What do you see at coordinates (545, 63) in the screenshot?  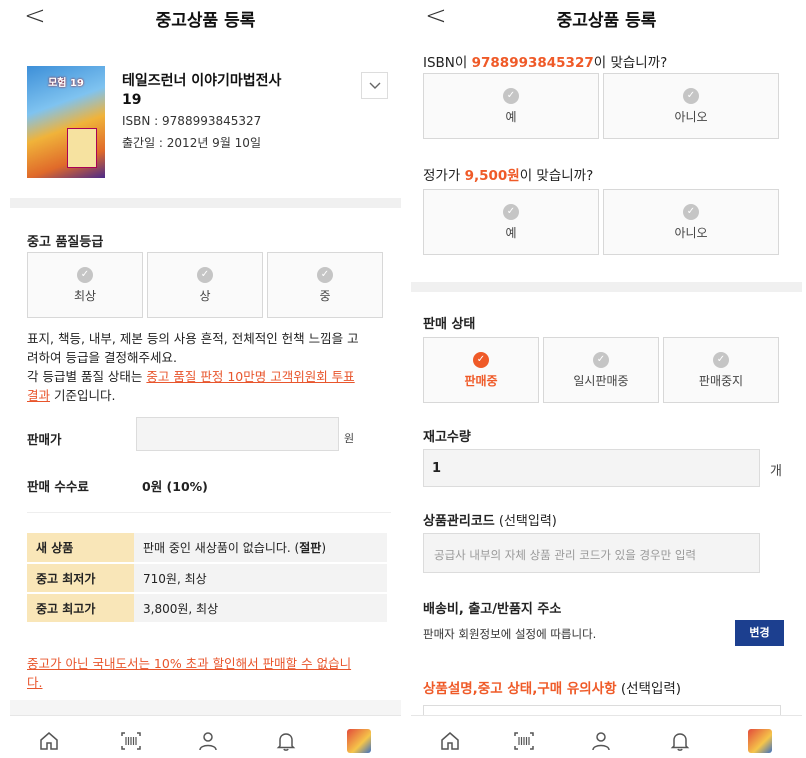 I see `isbn-question: ISBN이 9788993845327이 맞습니까?` at bounding box center [545, 63].